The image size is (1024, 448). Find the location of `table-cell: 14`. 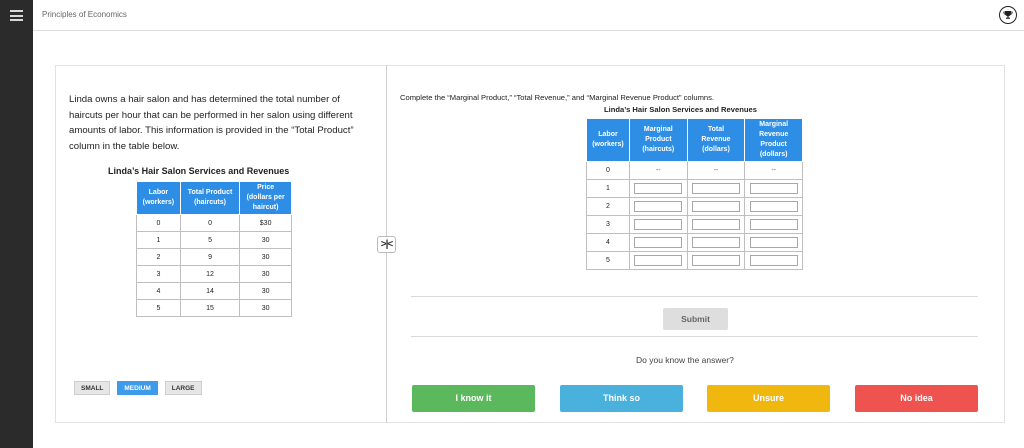

table-cell: 14 is located at coordinates (210, 291).